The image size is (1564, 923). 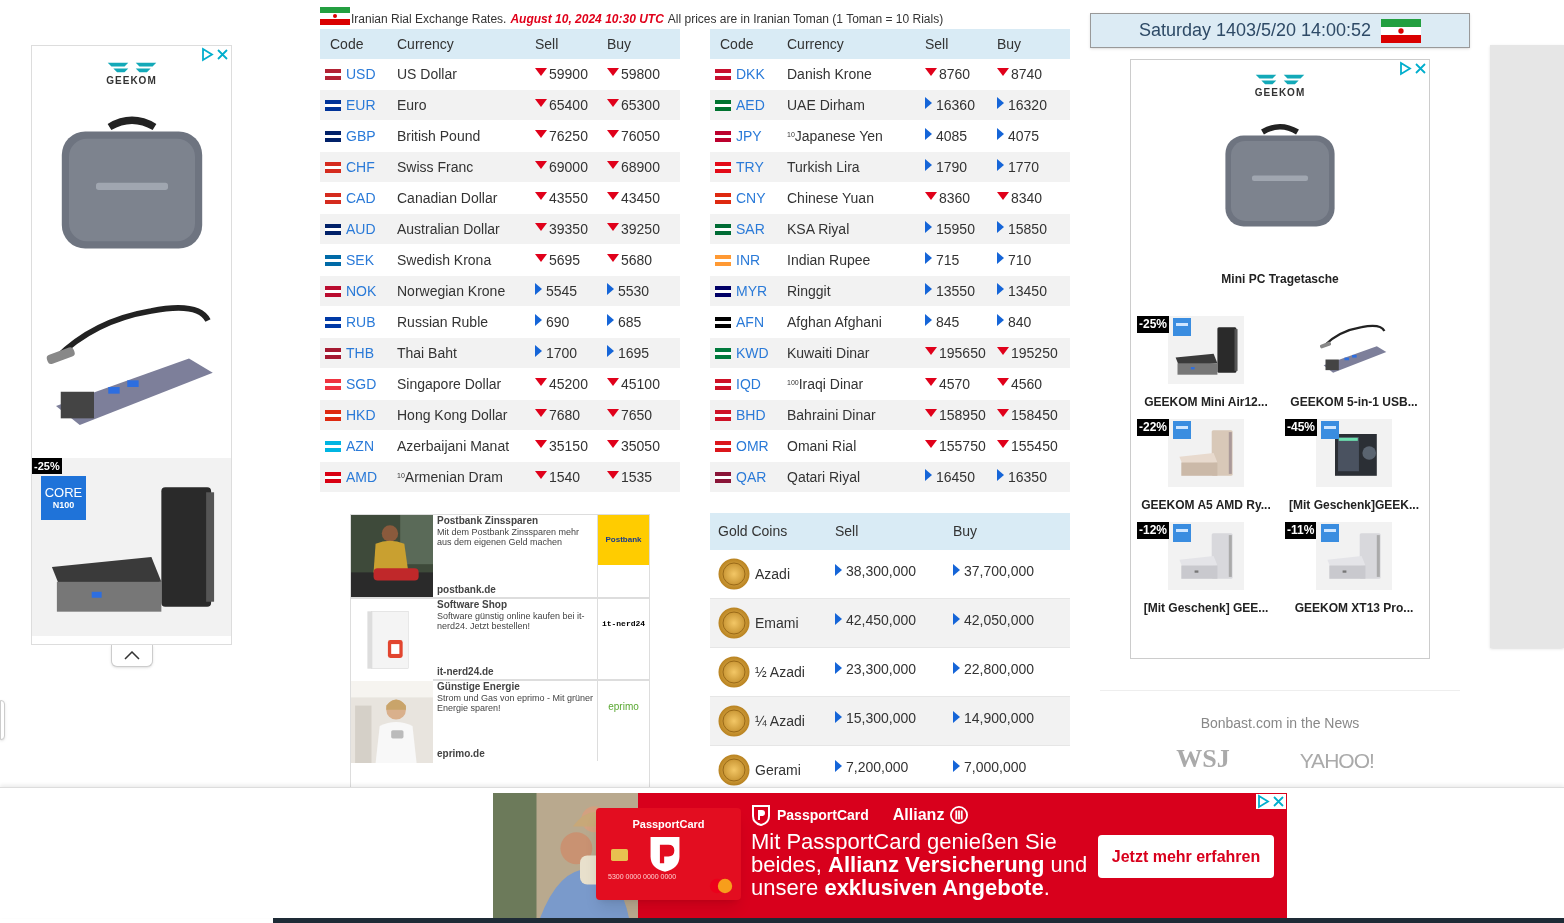 I want to click on currency-code: MYR, so click(x=752, y=291).